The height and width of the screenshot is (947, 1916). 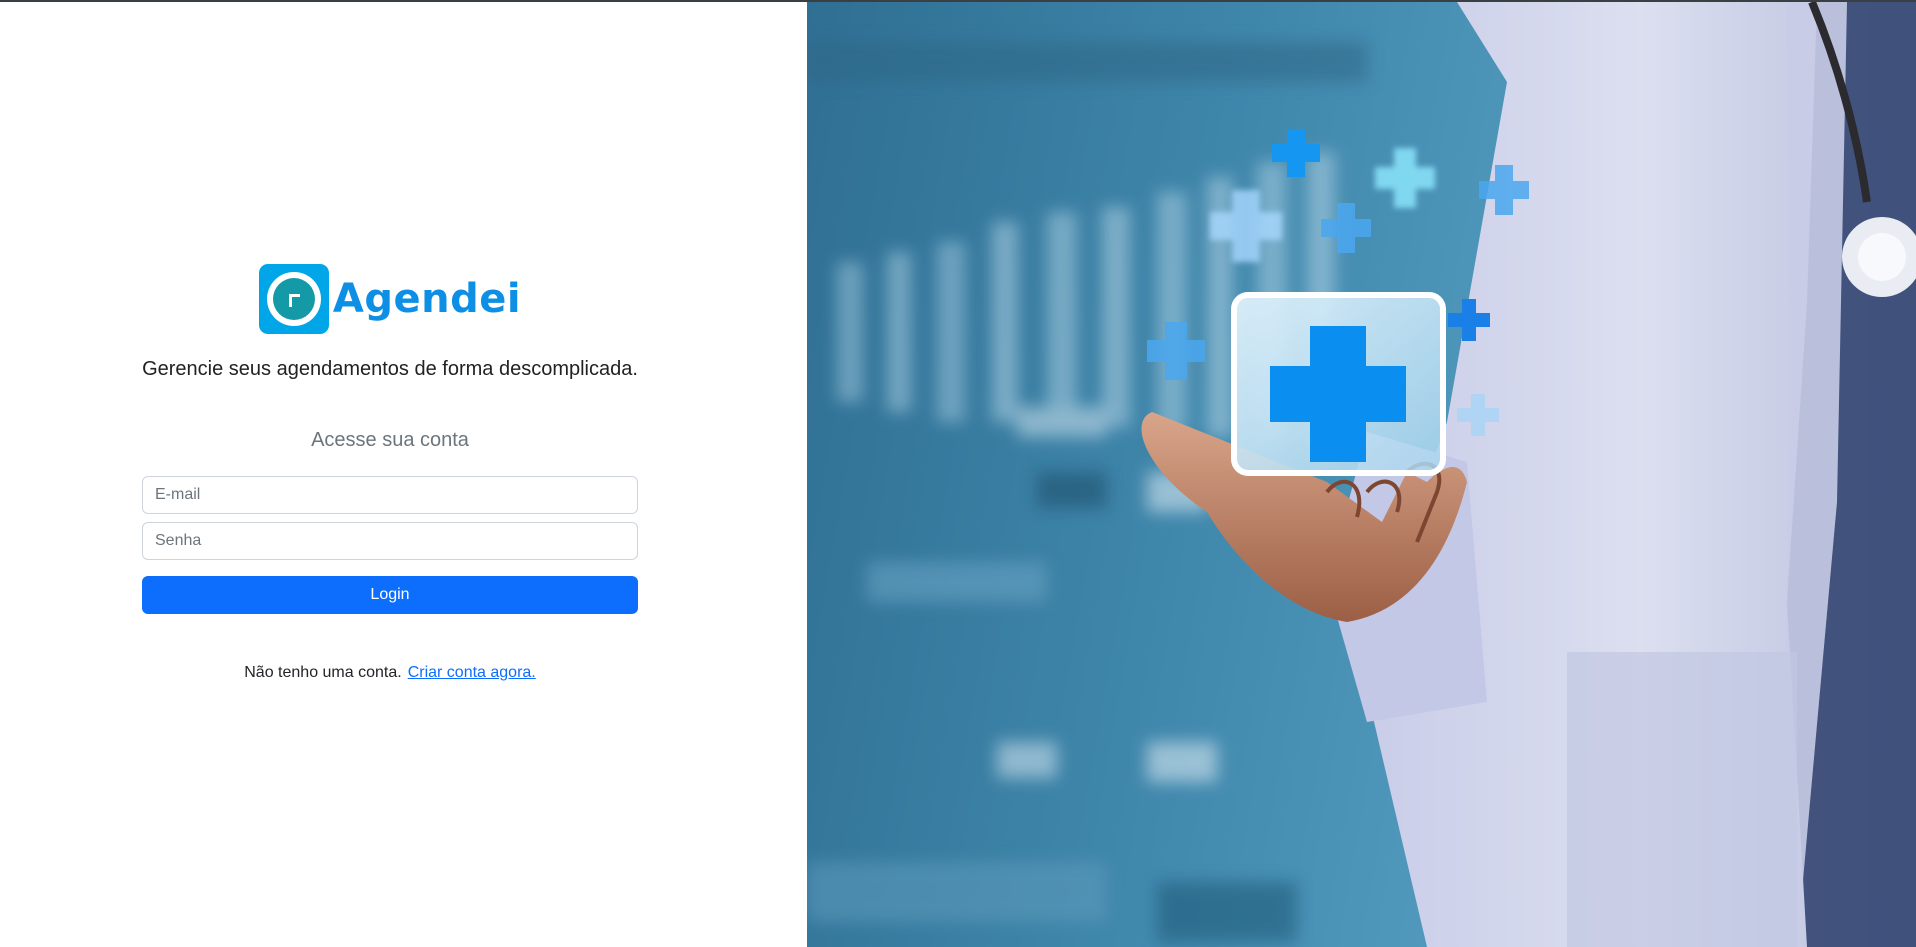 I want to click on create-account-link: Criar conta agora., so click(x=472, y=672).